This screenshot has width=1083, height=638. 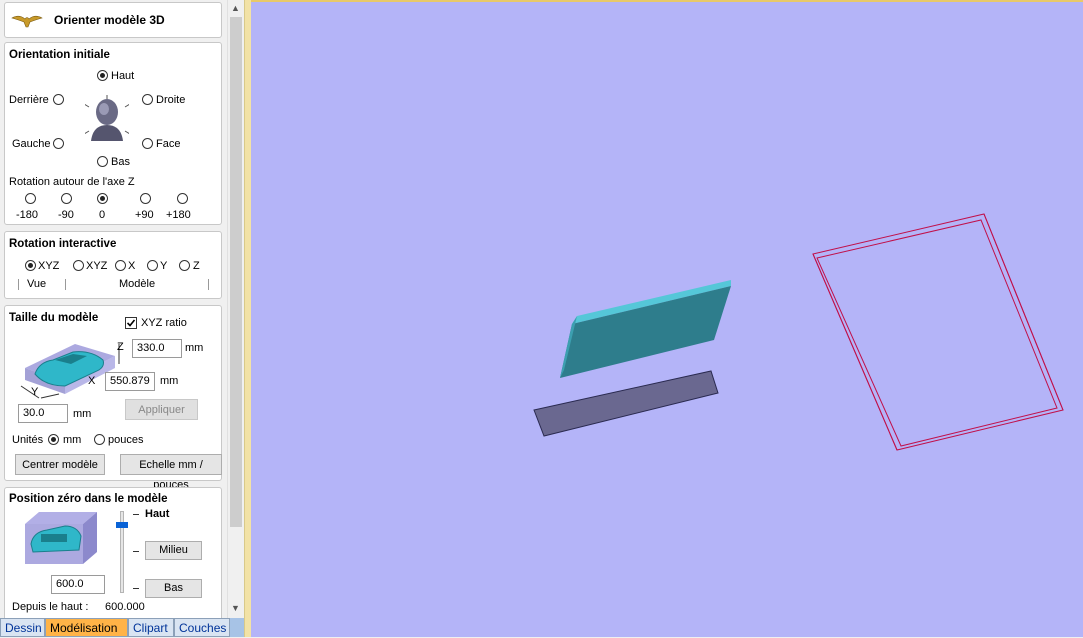 I want to click on xyz-ratio-checkbox, so click(x=131, y=323).